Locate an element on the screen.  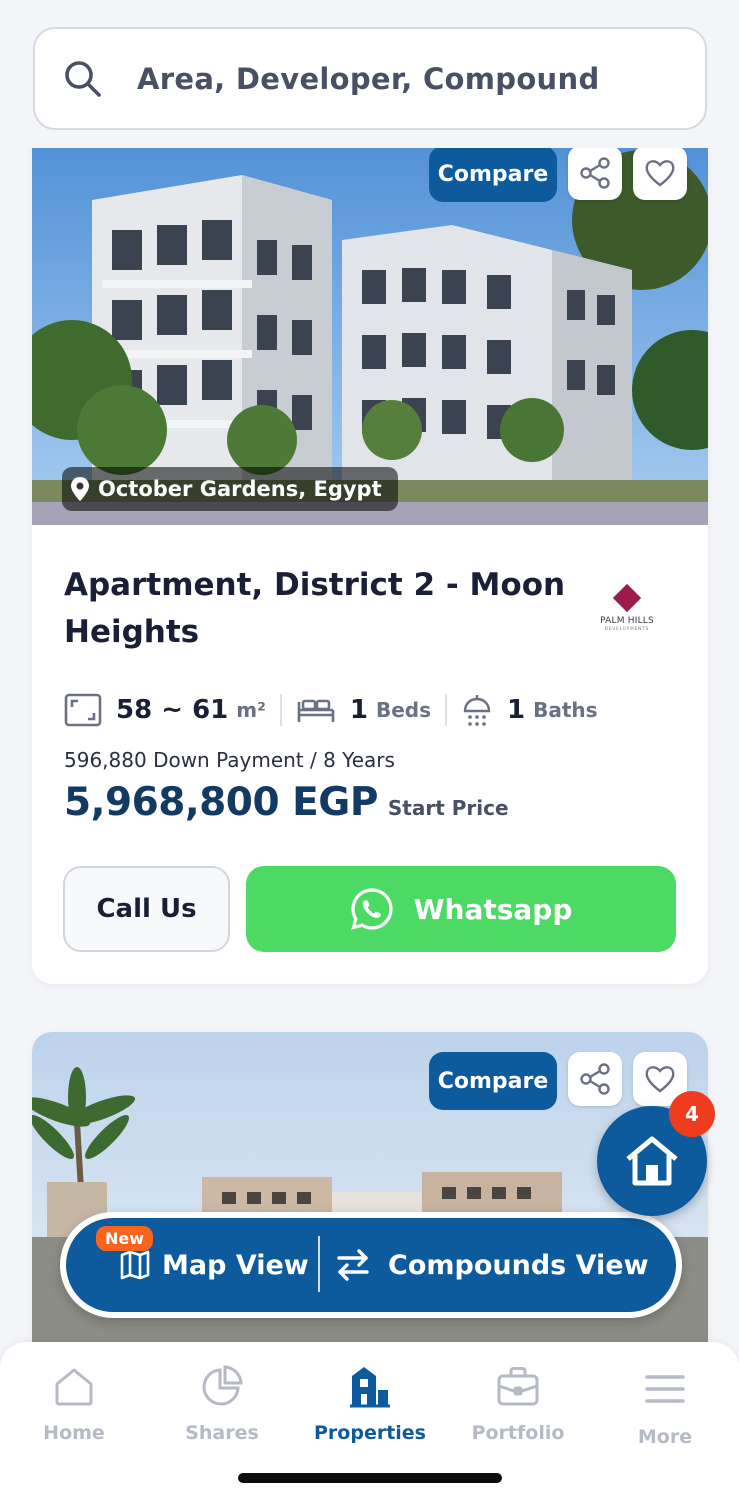
search-input: Area, Developer, Compound is located at coordinates (370, 78).